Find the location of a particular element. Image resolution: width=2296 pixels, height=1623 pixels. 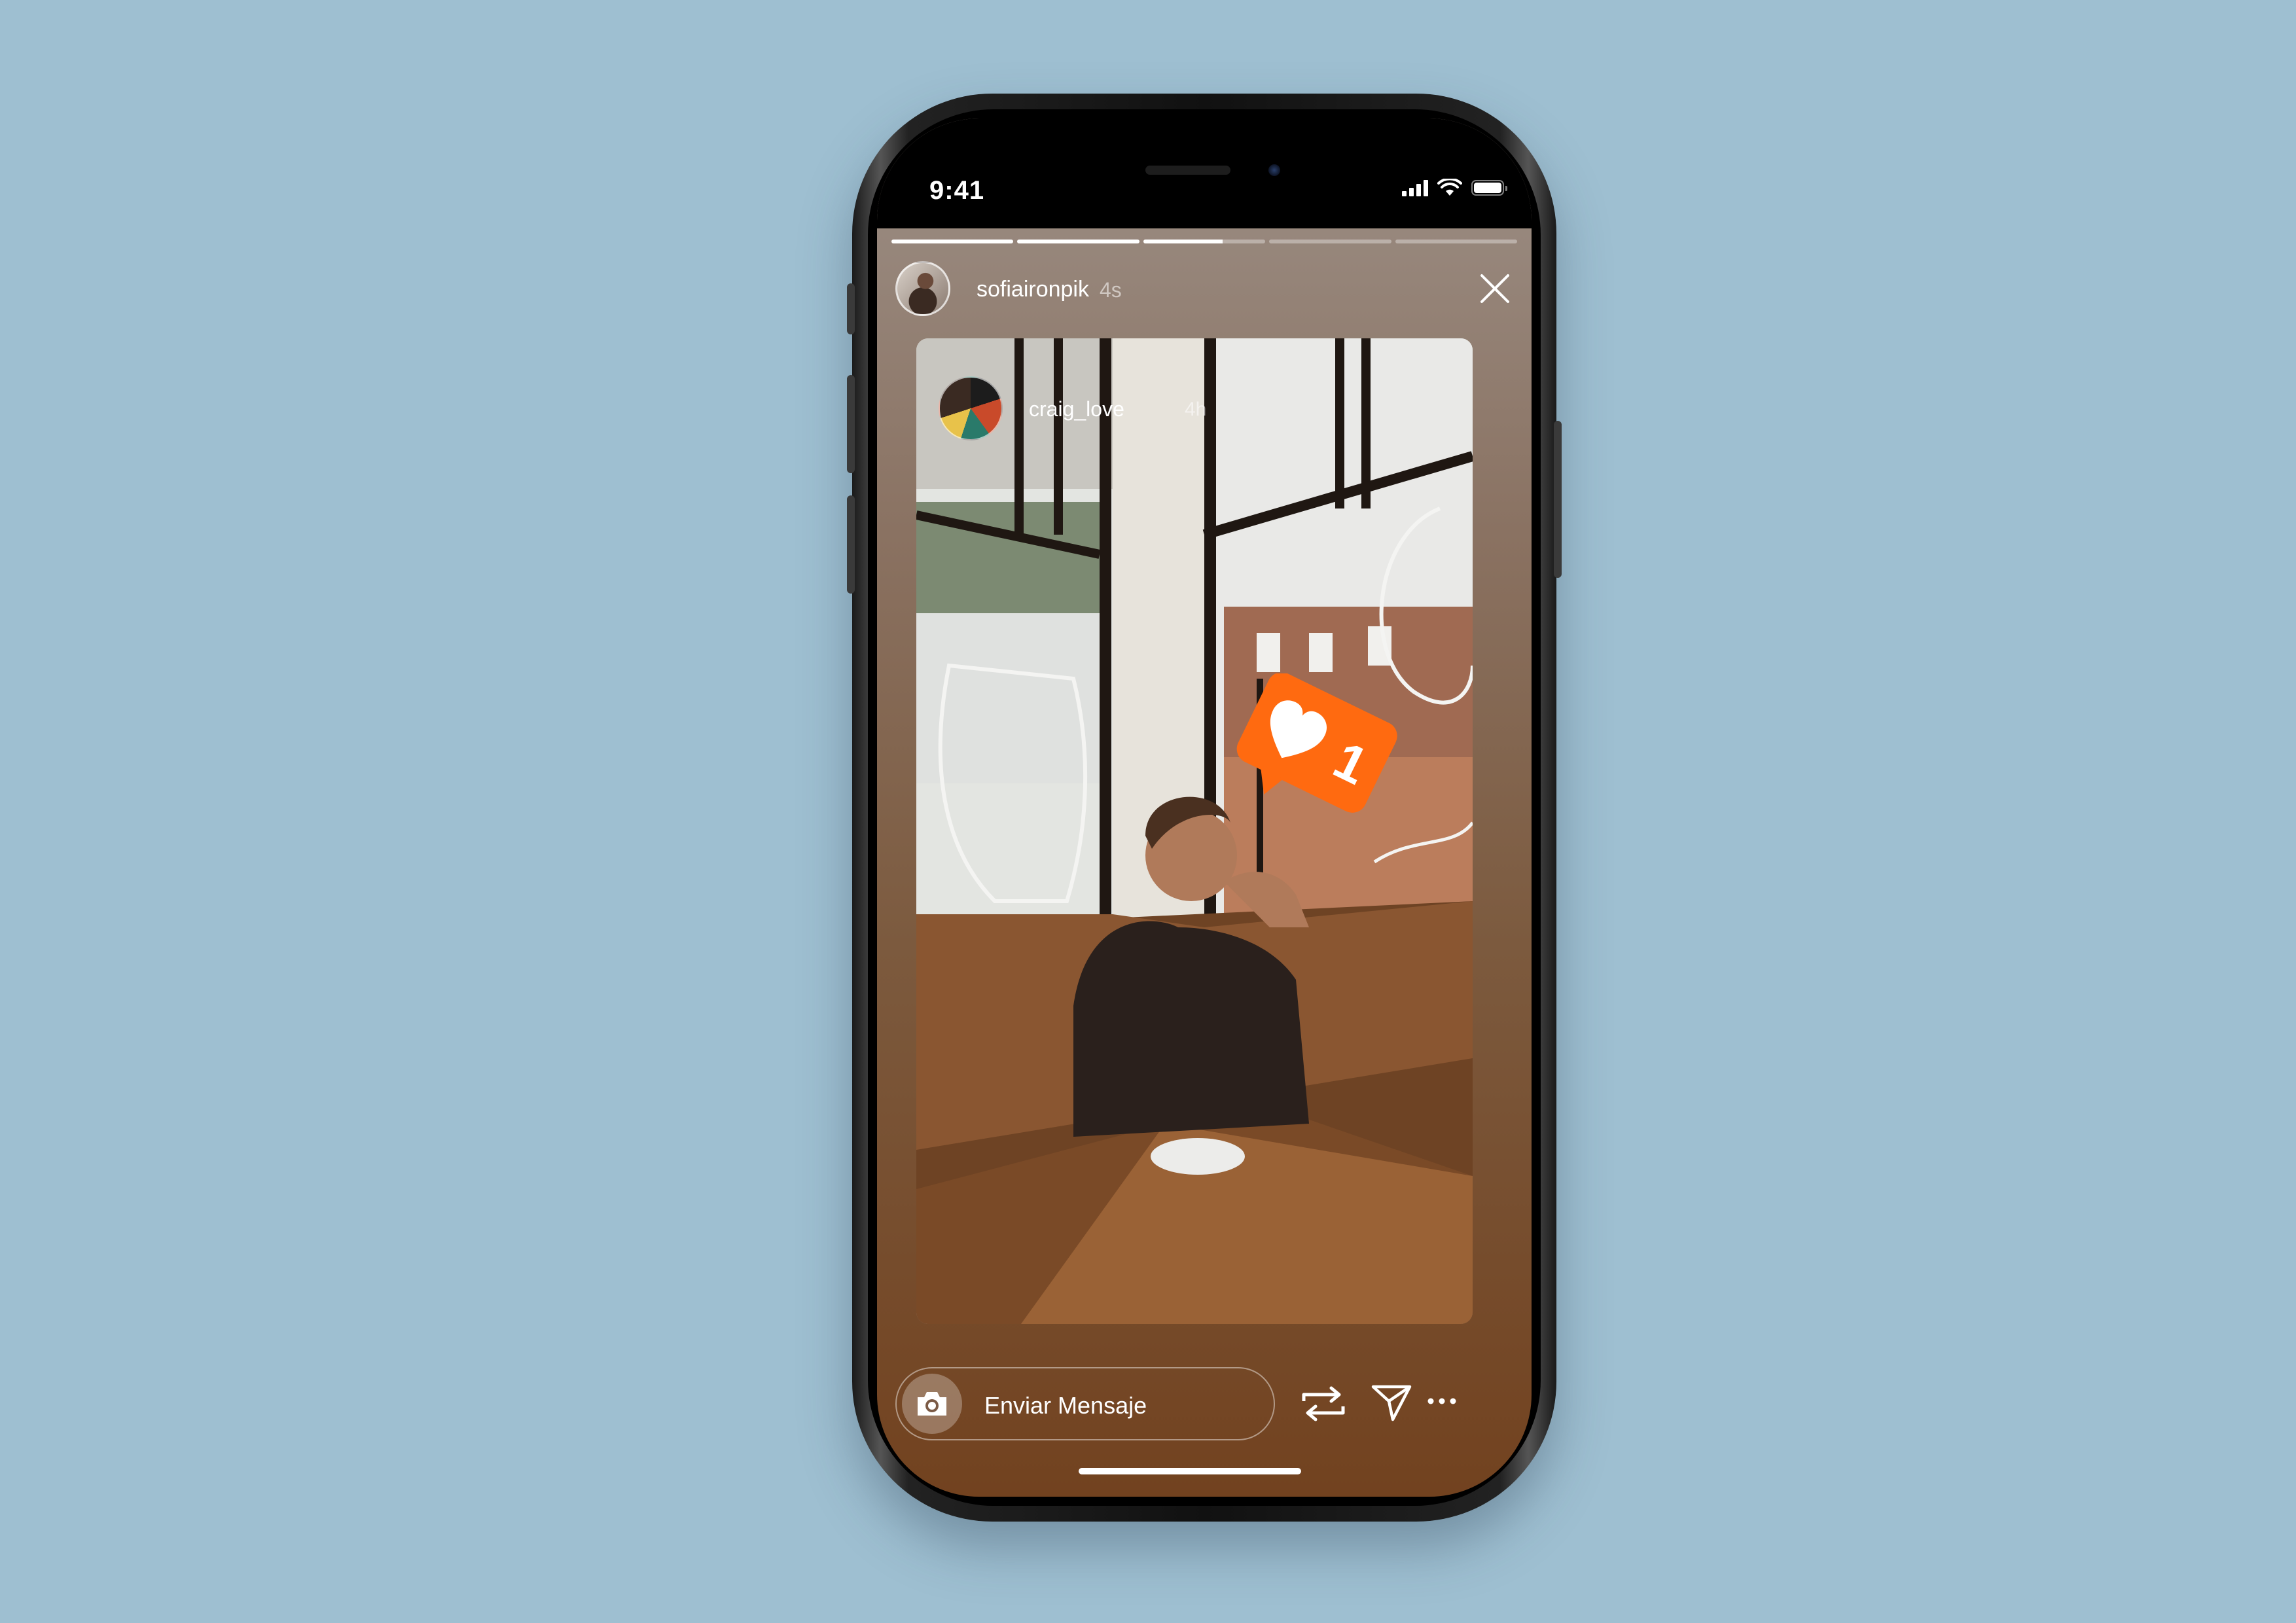

status-time: 9:41 is located at coordinates (957, 191).